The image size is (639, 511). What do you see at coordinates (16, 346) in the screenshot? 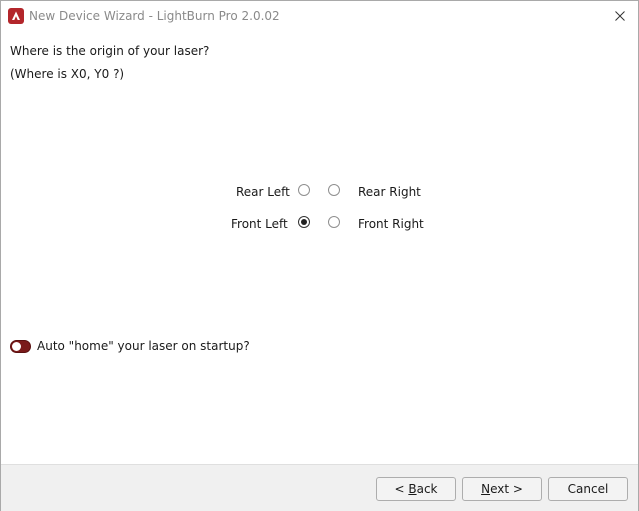
I see `toggle-knob` at bounding box center [16, 346].